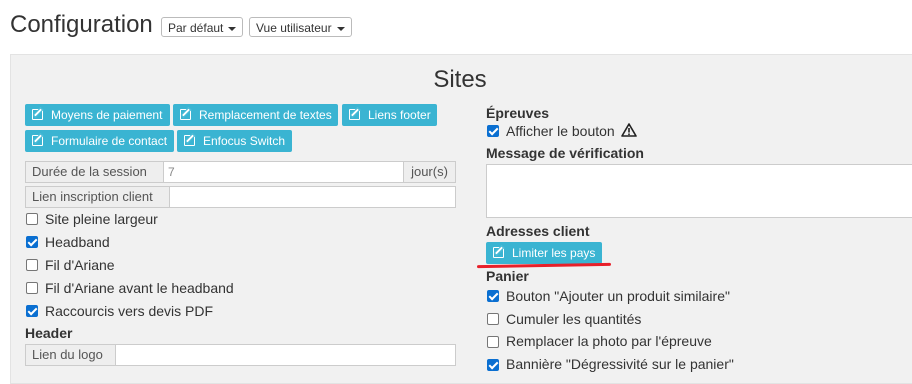  Describe the element at coordinates (196, 28) in the screenshot. I see `profile-dropdown-label: Par défaut` at that location.